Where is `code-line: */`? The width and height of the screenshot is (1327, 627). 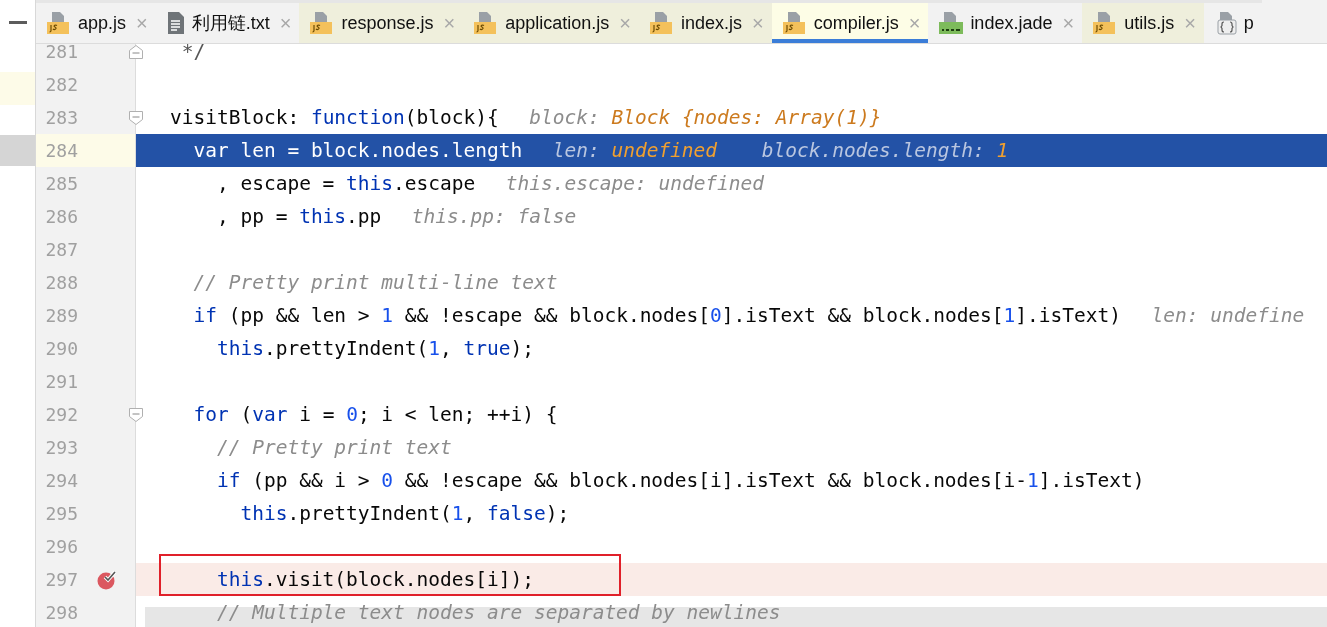
code-line: */ is located at coordinates (193, 53).